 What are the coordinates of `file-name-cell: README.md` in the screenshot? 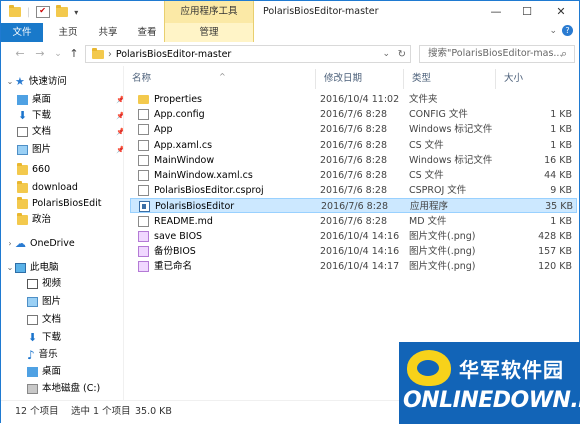 It's located at (228, 221).